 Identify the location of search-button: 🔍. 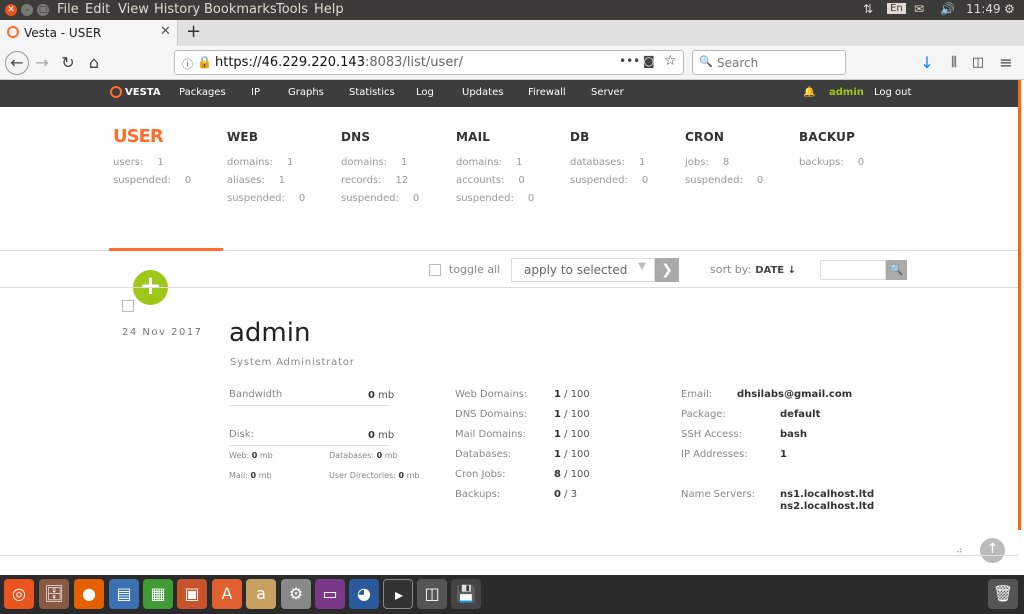
(896, 270).